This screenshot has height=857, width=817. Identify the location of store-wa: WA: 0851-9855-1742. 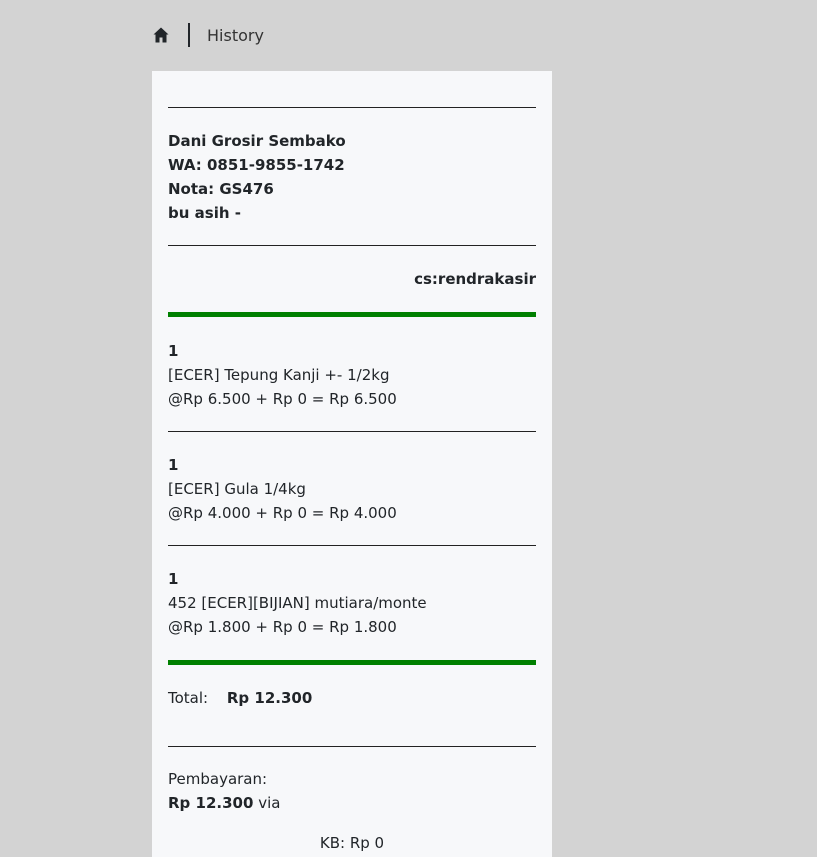
(256, 165).